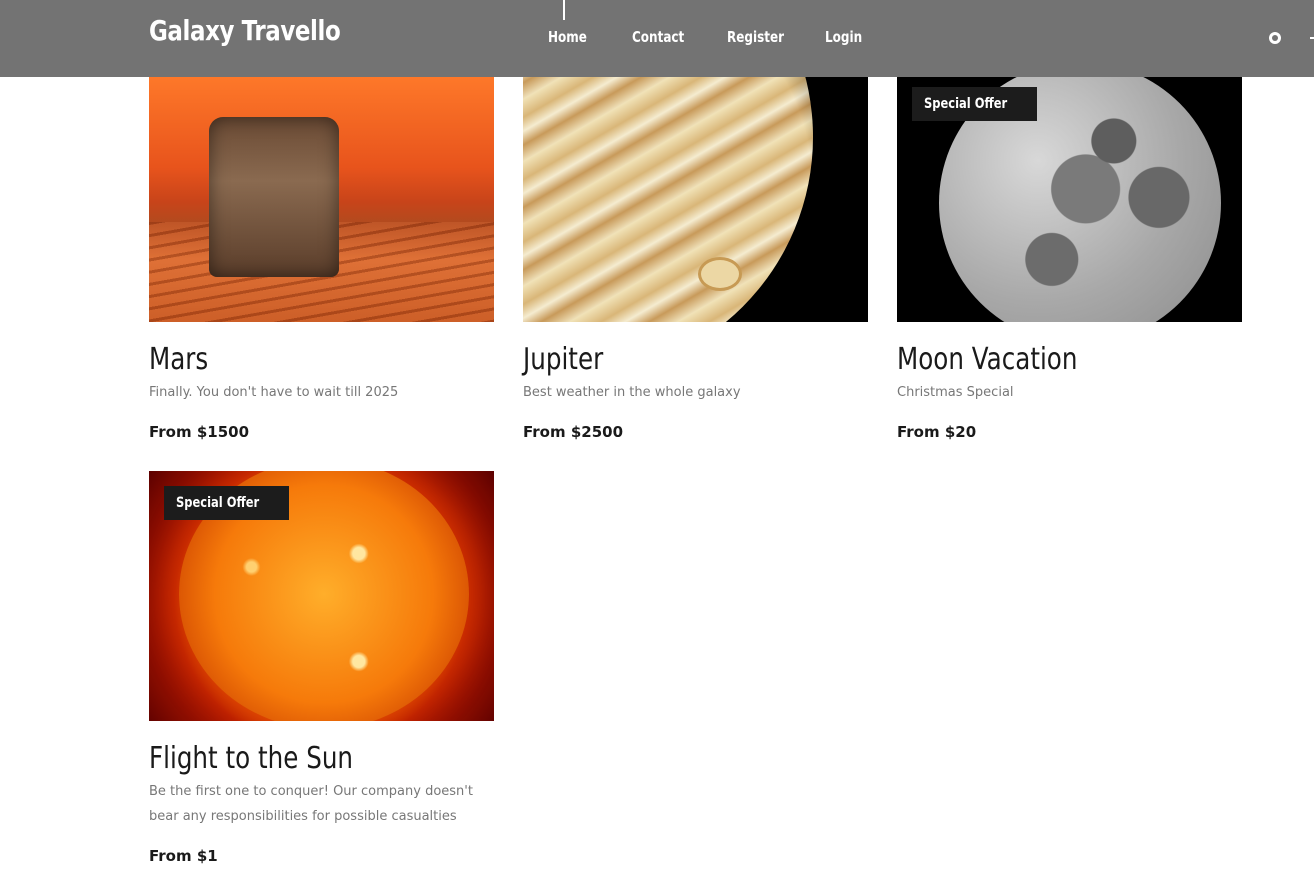 The width and height of the screenshot is (1314, 875). I want to click on nav-contact-link: Contact, so click(658, 37).